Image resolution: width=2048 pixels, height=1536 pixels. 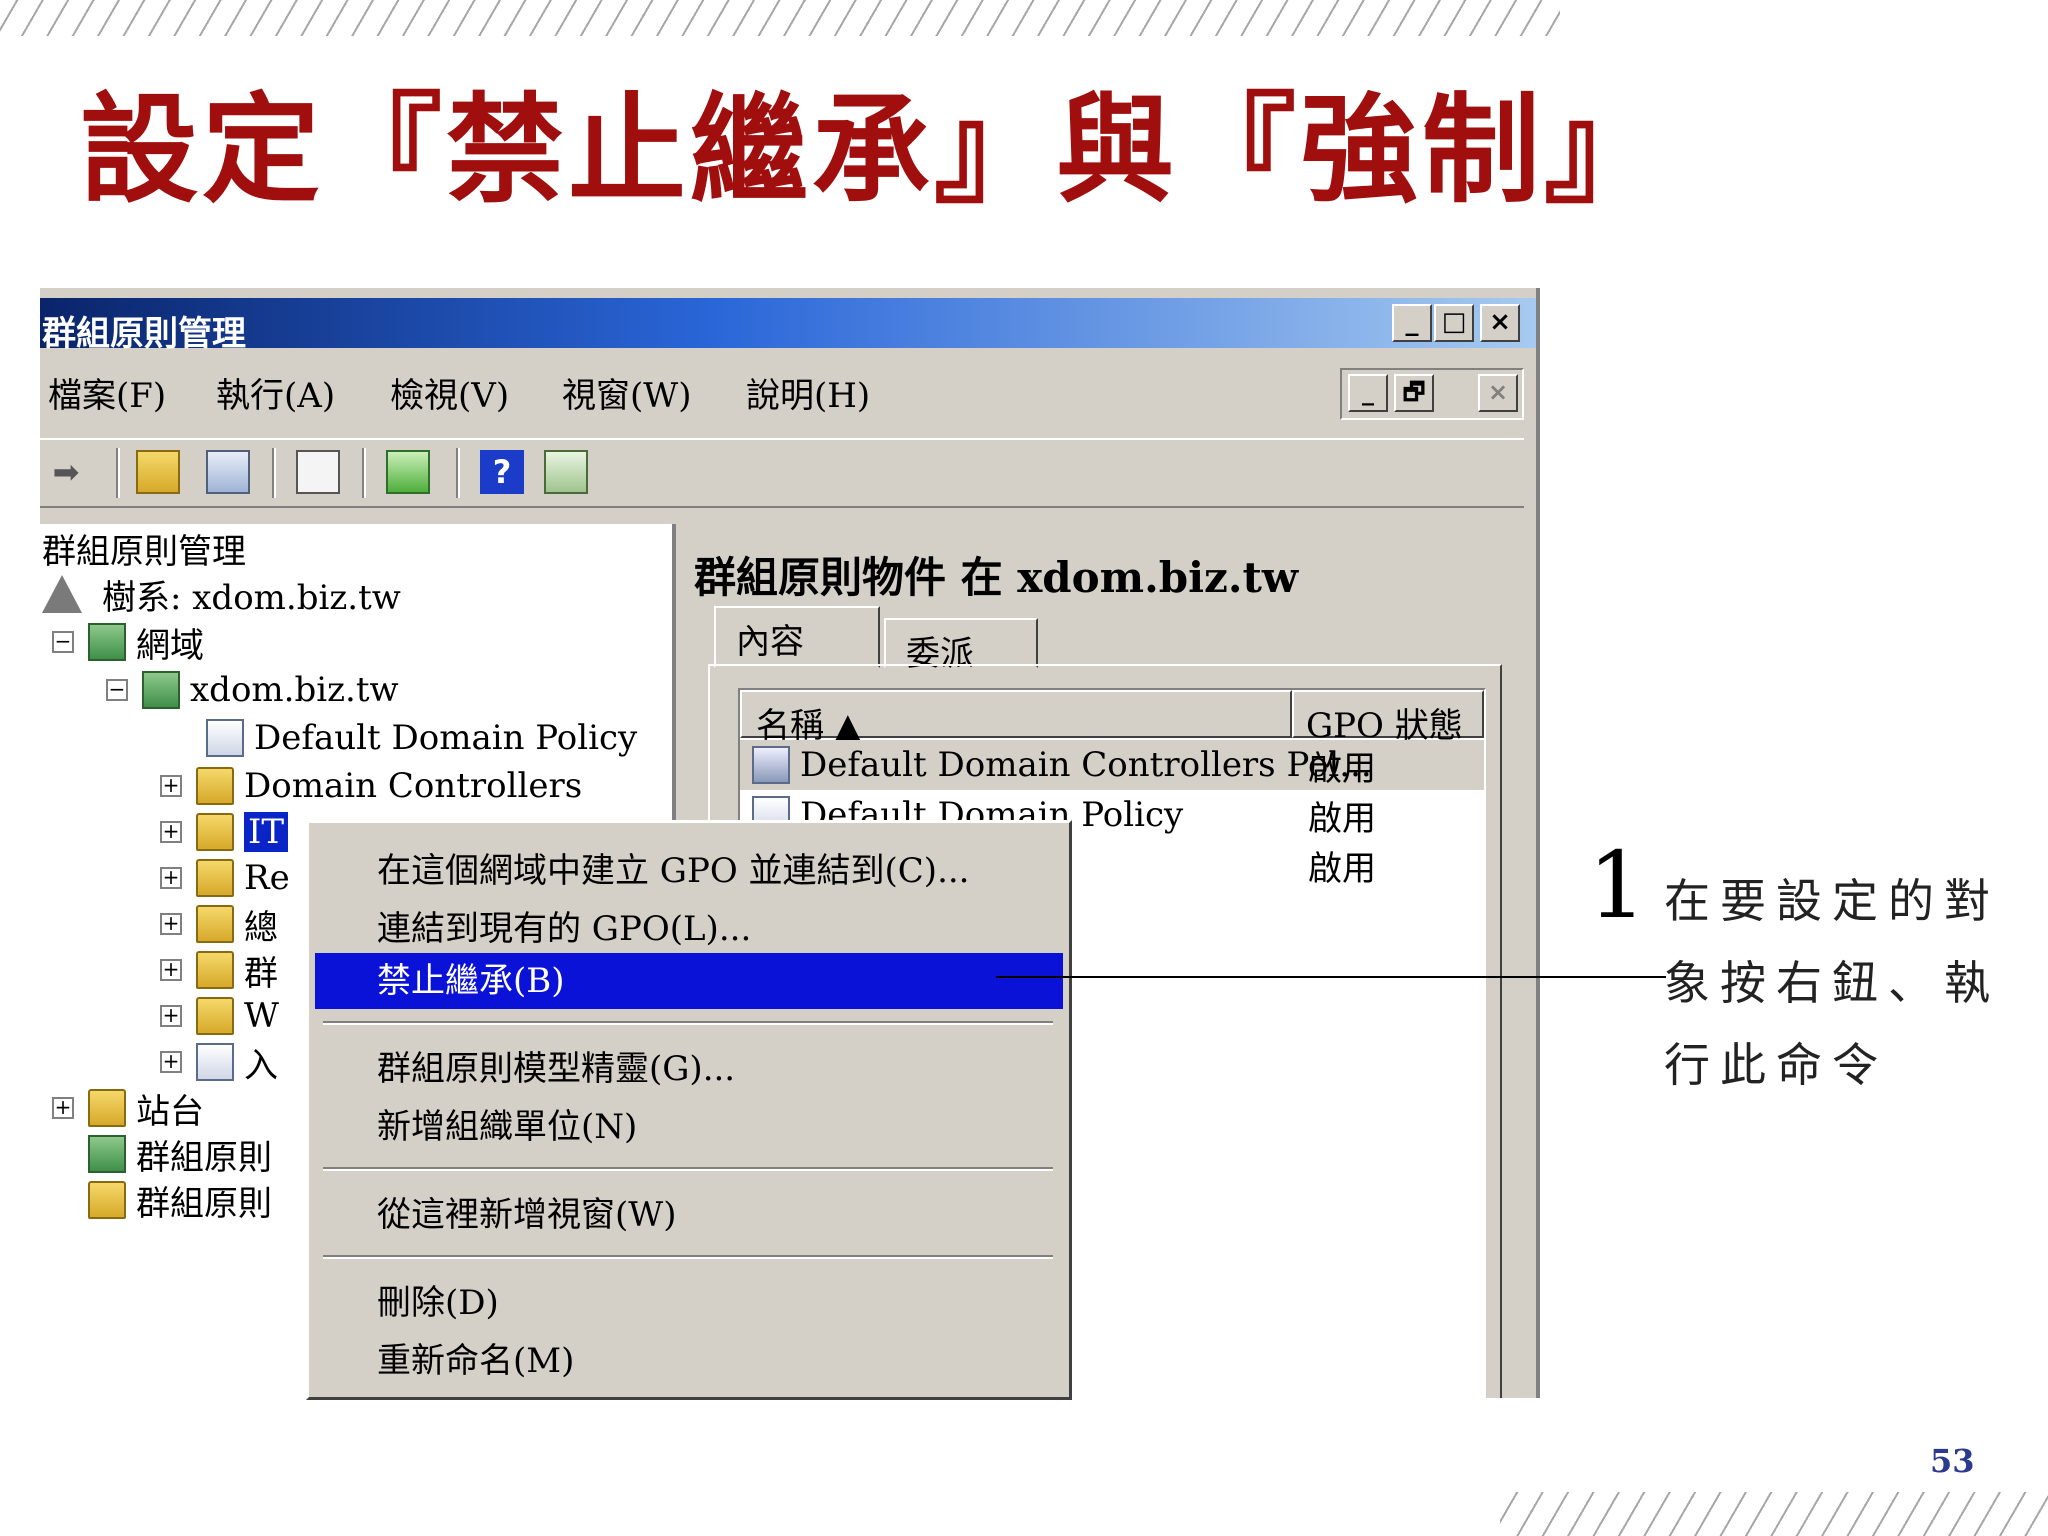 I want to click on tree-domain-controllers-label: Domain Controllers, so click(x=413, y=786).